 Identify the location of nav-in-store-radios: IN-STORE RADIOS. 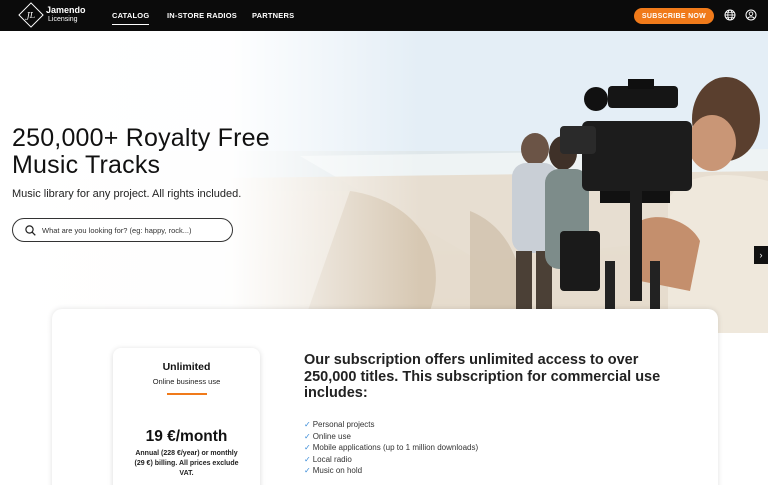
(202, 15).